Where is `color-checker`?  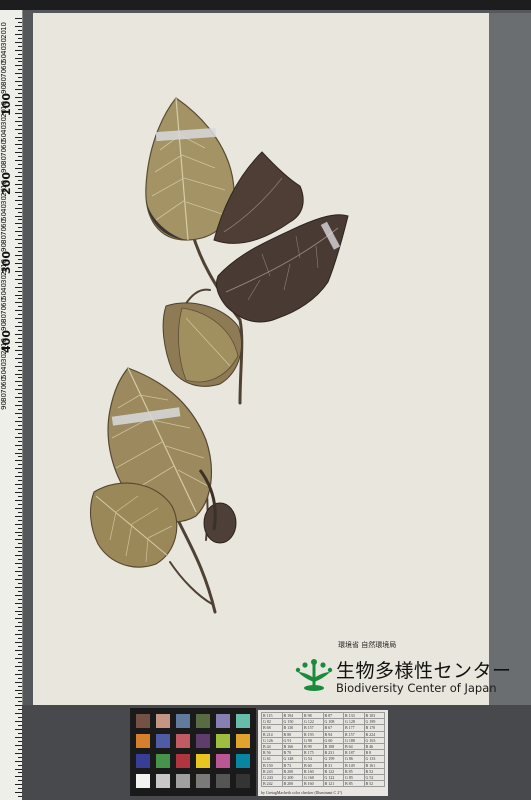 color-checker is located at coordinates (193, 752).